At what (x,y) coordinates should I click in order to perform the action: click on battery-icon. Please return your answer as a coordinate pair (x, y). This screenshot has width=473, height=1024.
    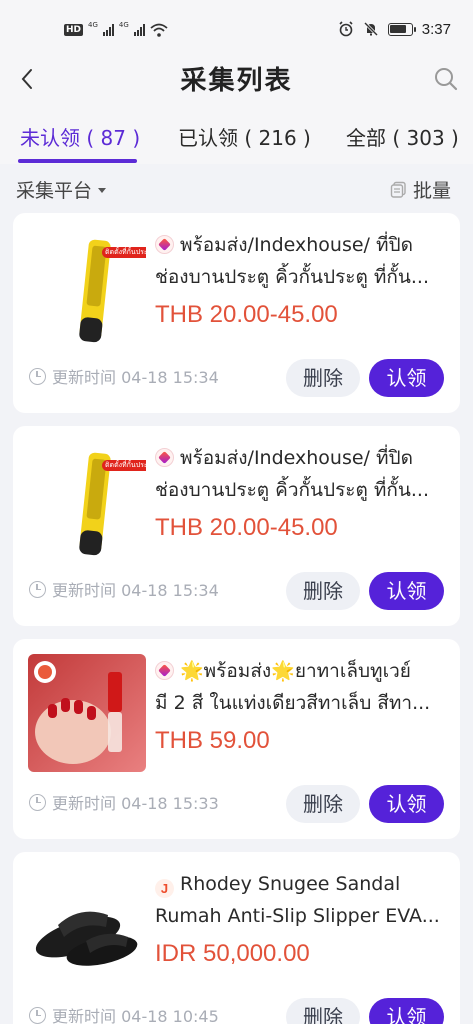
    Looking at the image, I should click on (401, 29).